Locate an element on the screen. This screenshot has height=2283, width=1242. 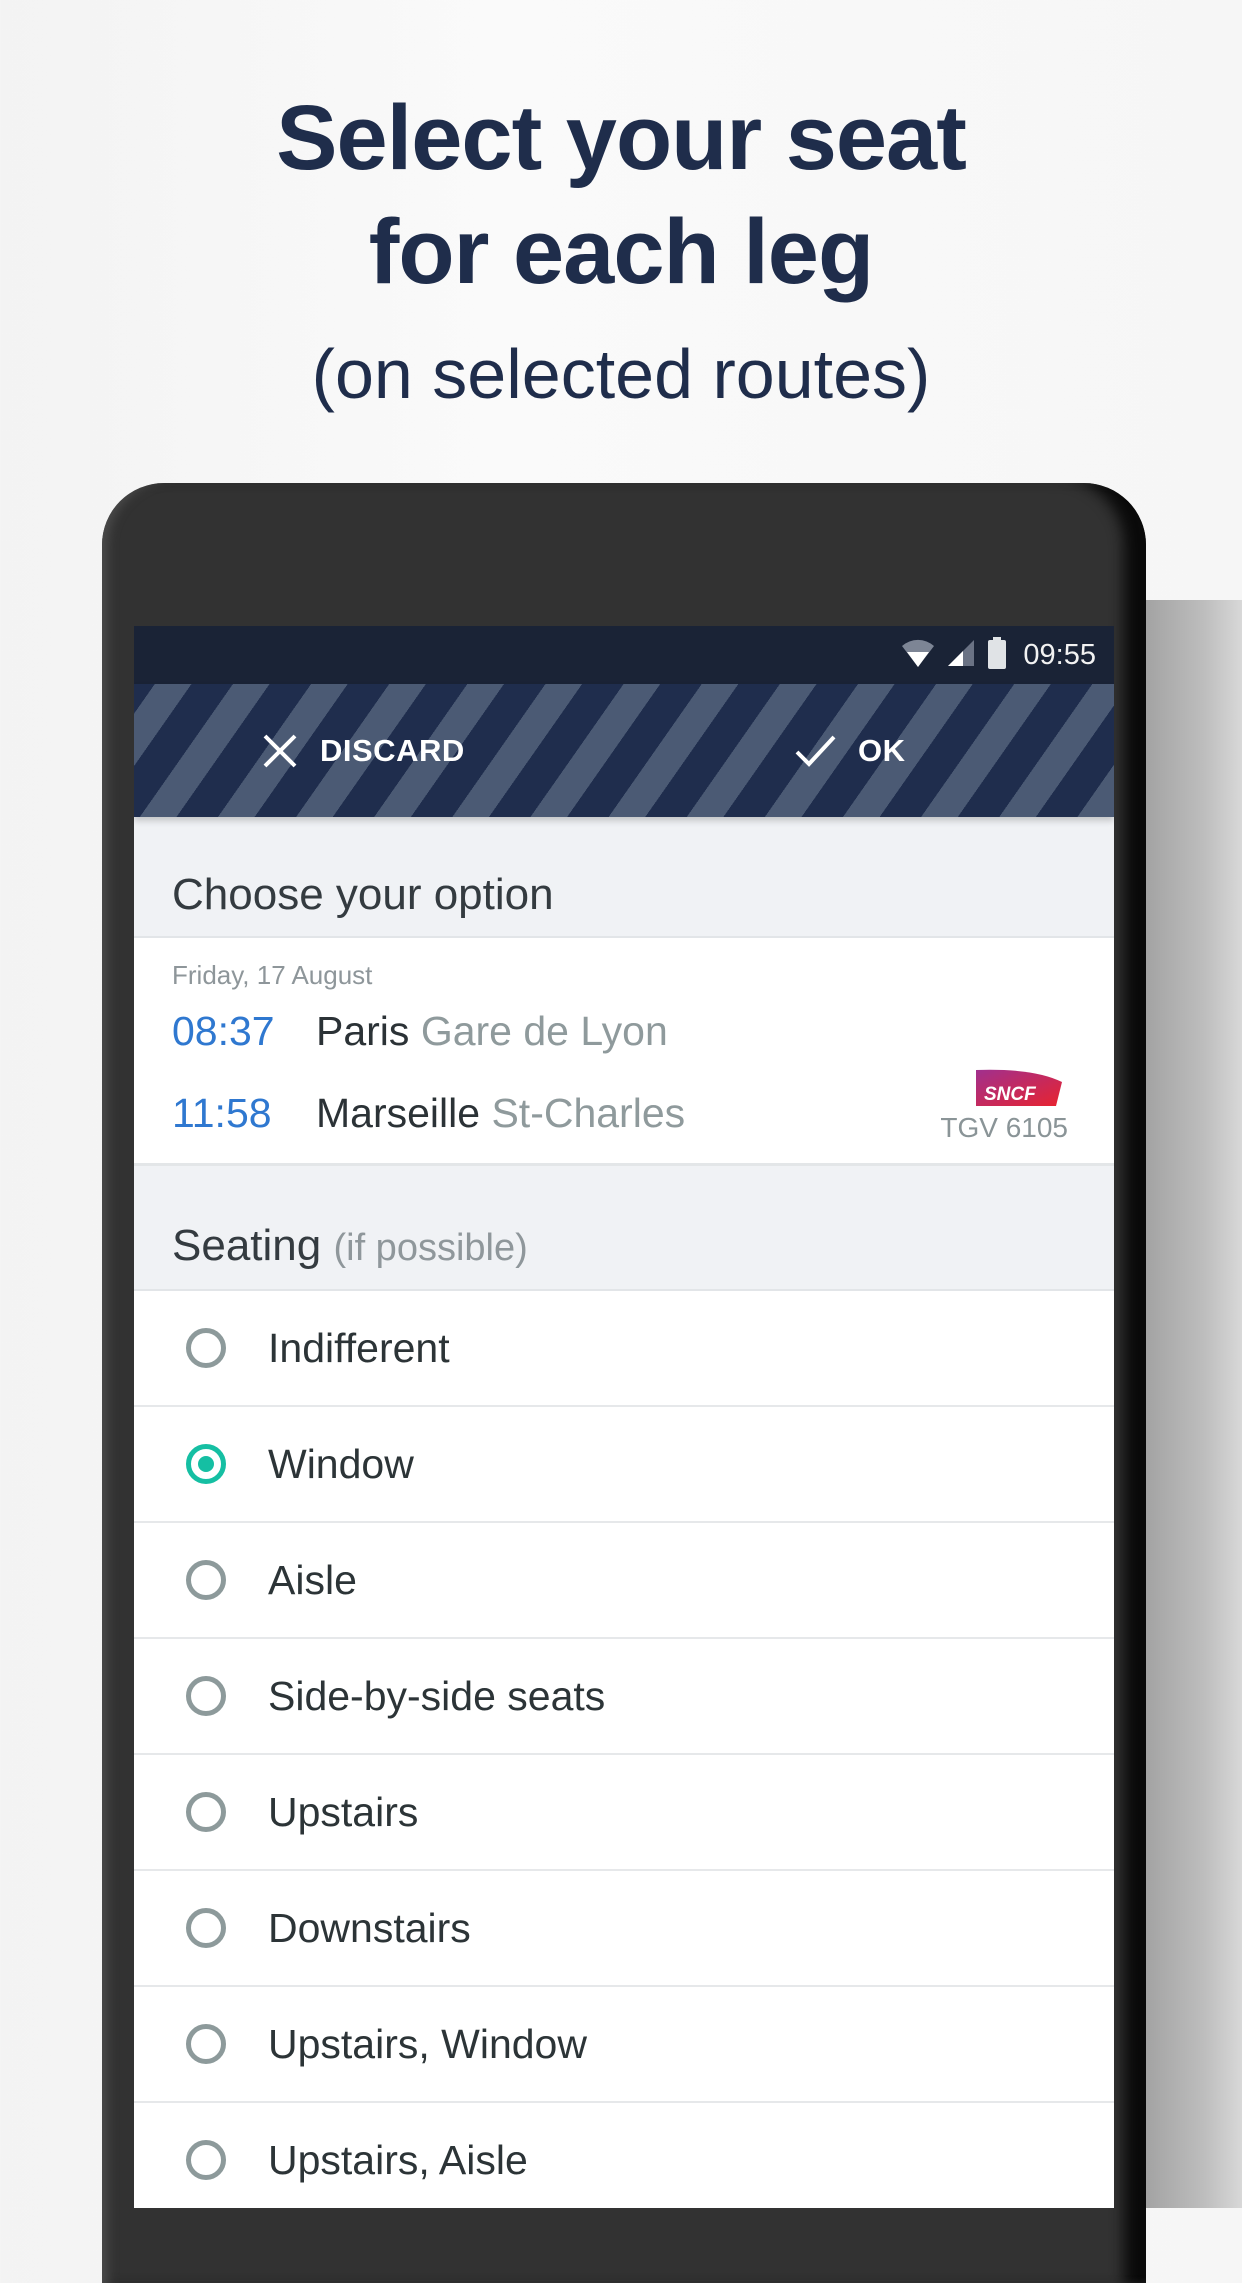
departure-time: 08:37 is located at coordinates (223, 1031).